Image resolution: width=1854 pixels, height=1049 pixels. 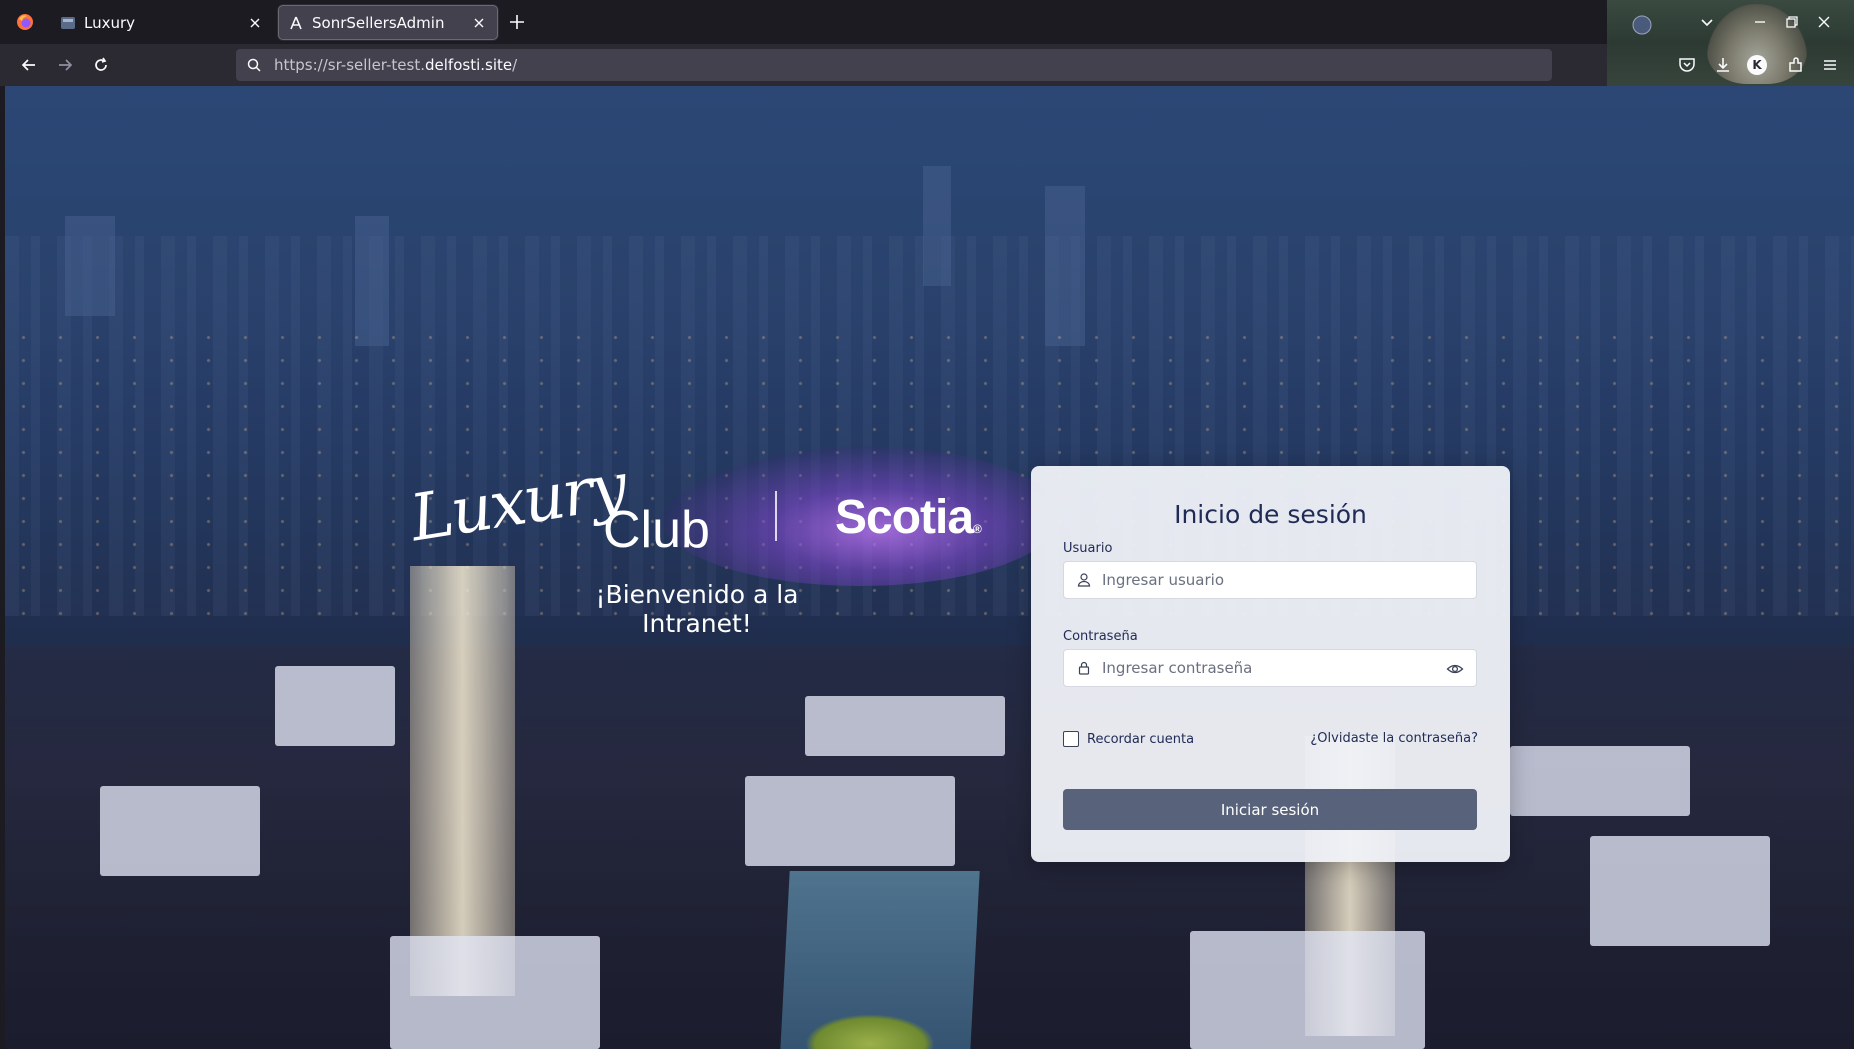 What do you see at coordinates (1394, 738) in the screenshot?
I see `forgot-password-link: ¿Olvidaste la contraseña?` at bounding box center [1394, 738].